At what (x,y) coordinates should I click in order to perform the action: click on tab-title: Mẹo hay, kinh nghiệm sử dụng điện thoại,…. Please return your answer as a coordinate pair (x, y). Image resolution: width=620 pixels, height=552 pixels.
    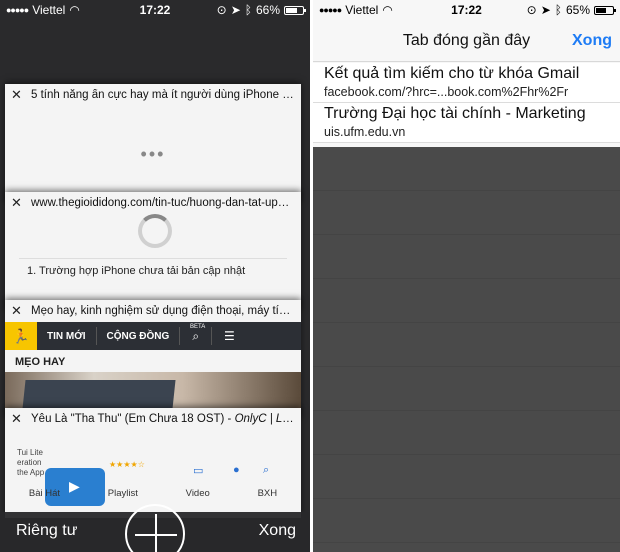
    Looking at the image, I should click on (163, 311).